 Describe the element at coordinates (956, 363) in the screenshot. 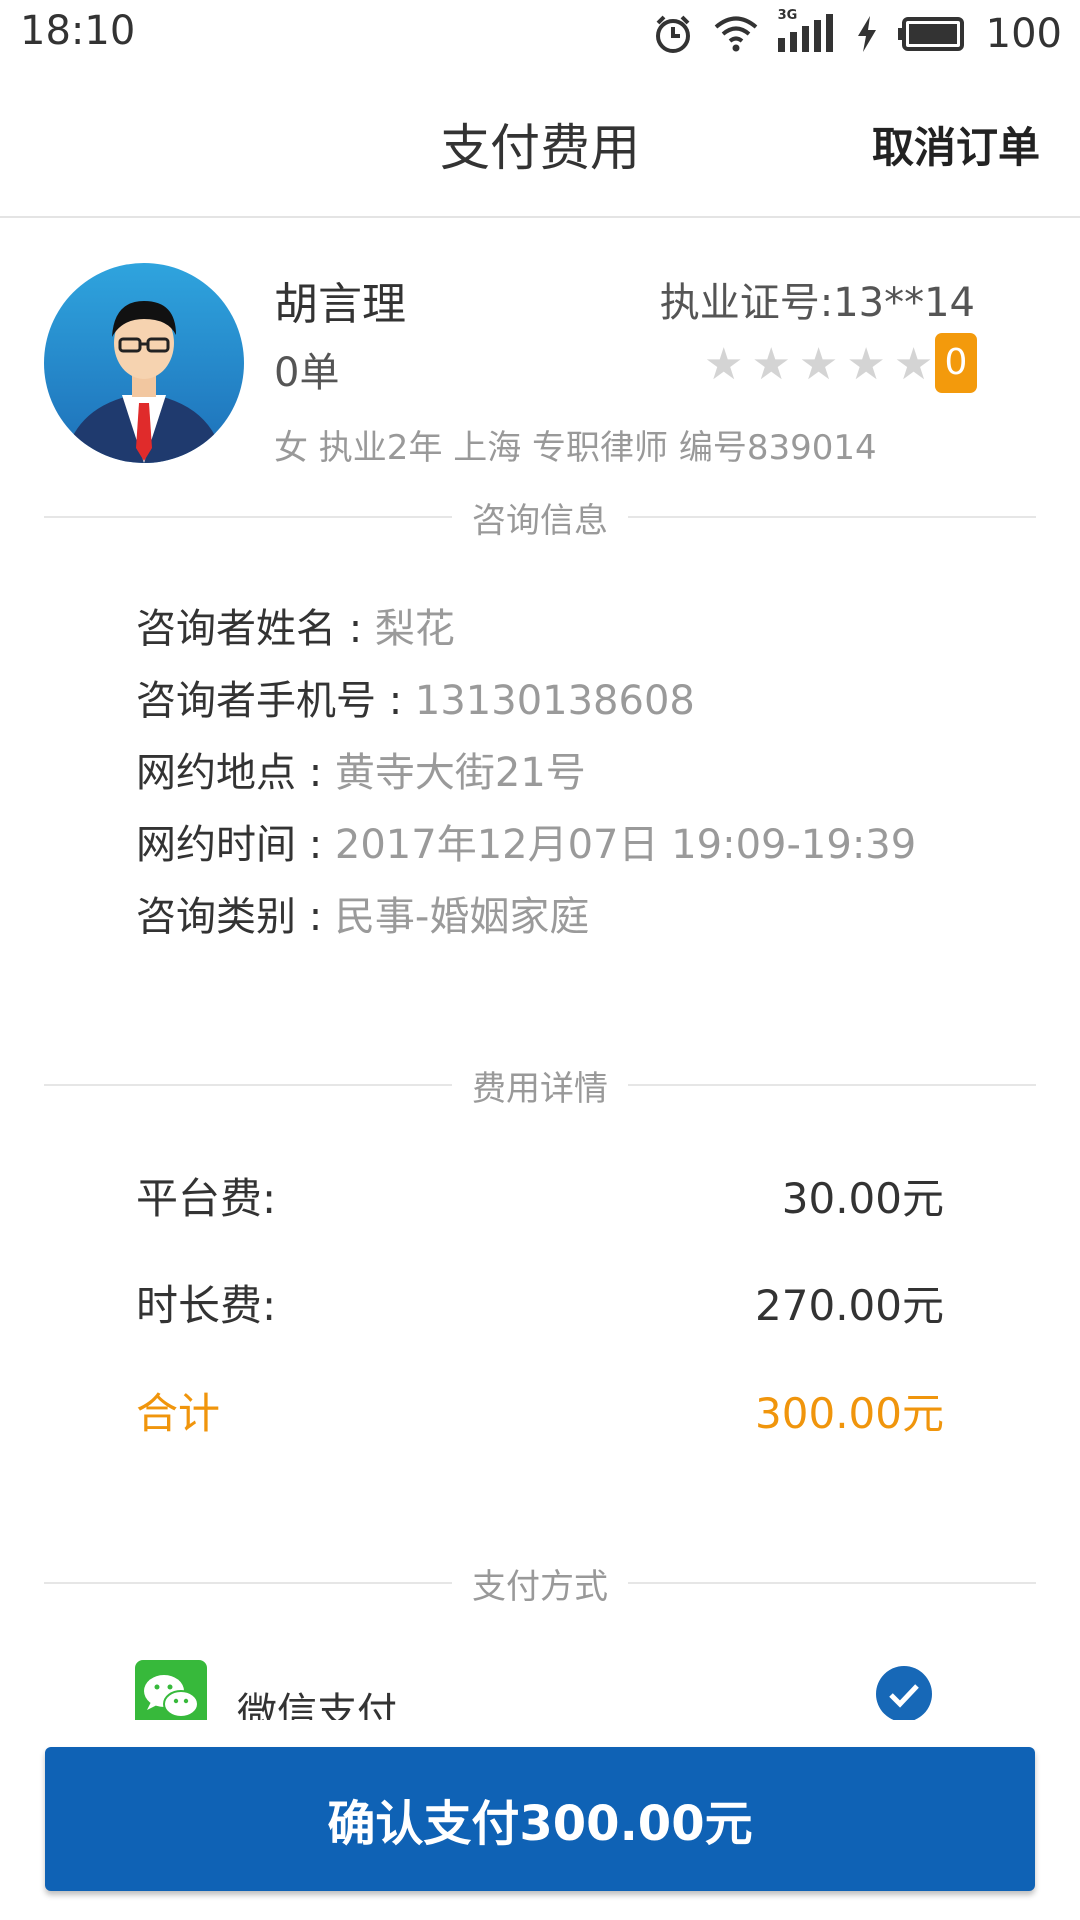

I see `rating-badge: 0` at that location.